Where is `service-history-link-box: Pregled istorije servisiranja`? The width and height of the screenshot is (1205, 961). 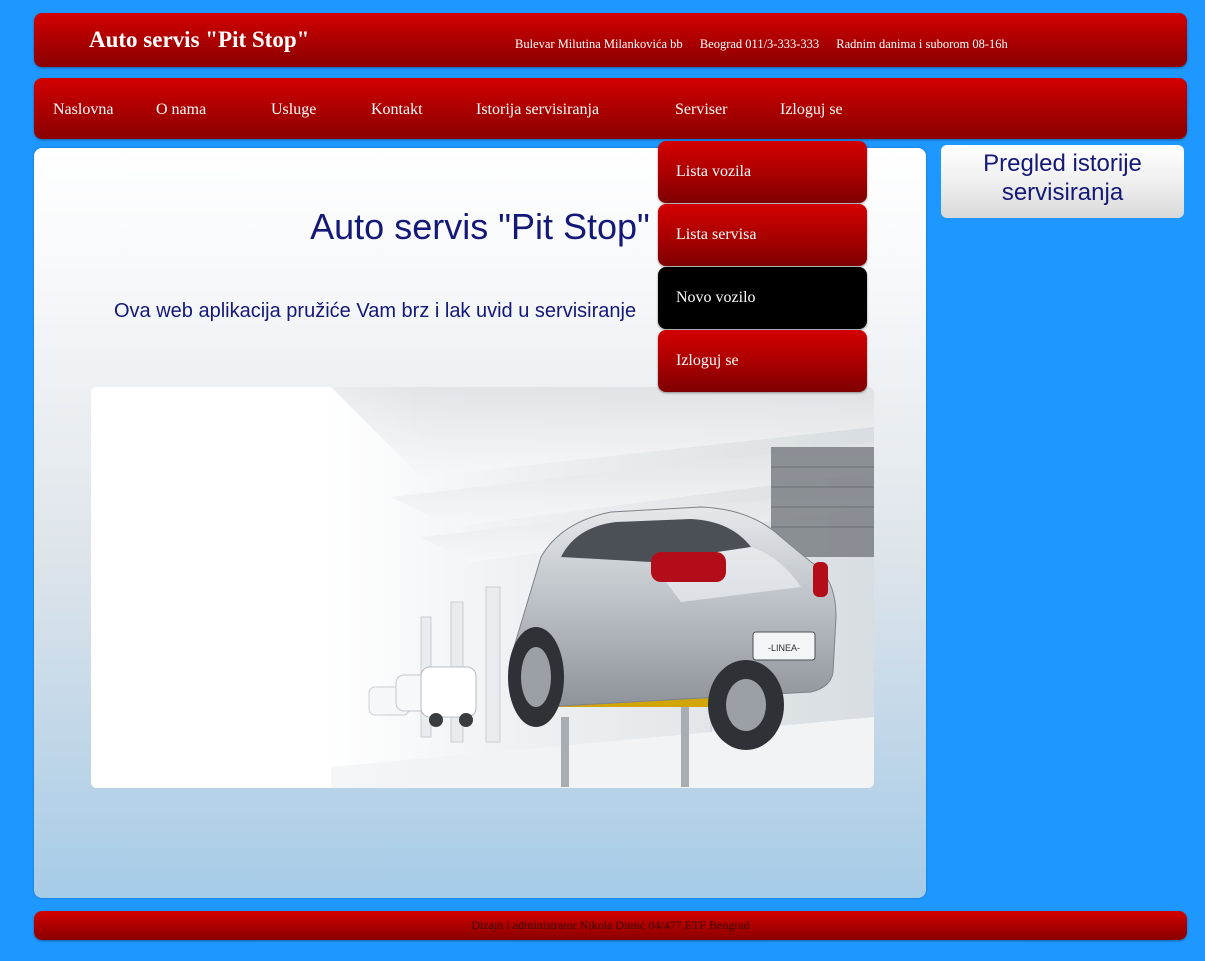
service-history-link-box: Pregled istorije servisiranja is located at coordinates (1062, 181).